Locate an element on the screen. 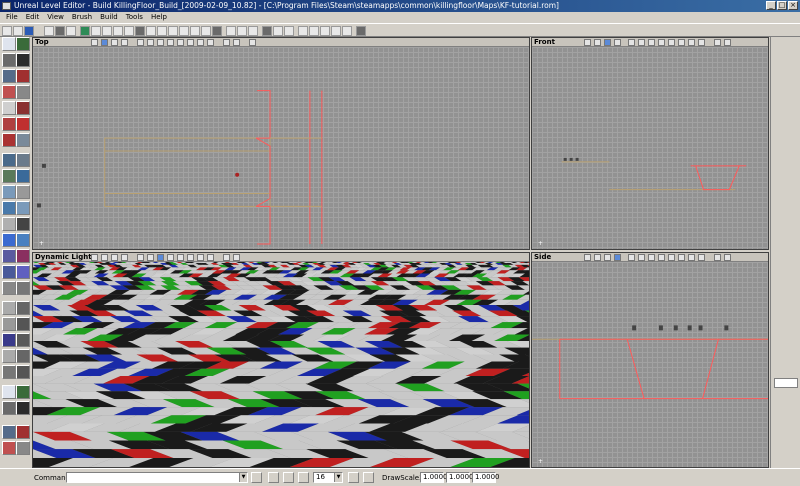  close-button: × is located at coordinates (793, 5).